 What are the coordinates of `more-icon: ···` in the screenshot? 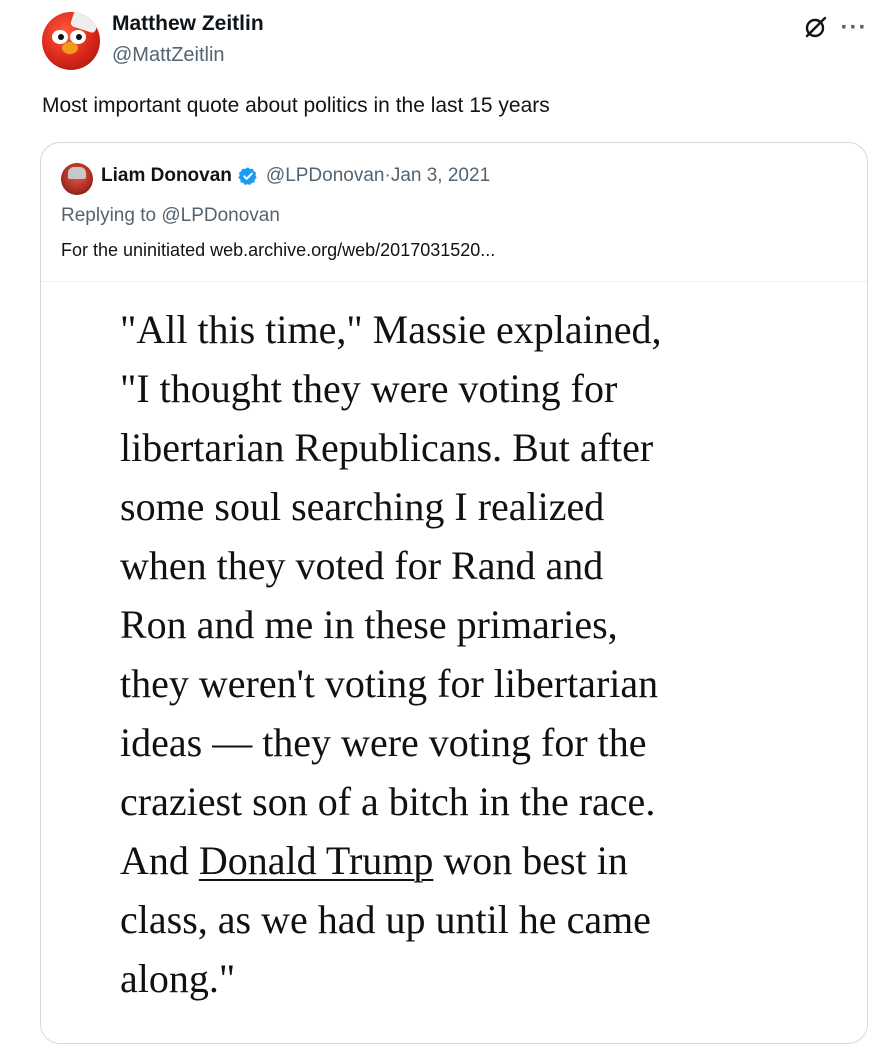 It's located at (854, 27).